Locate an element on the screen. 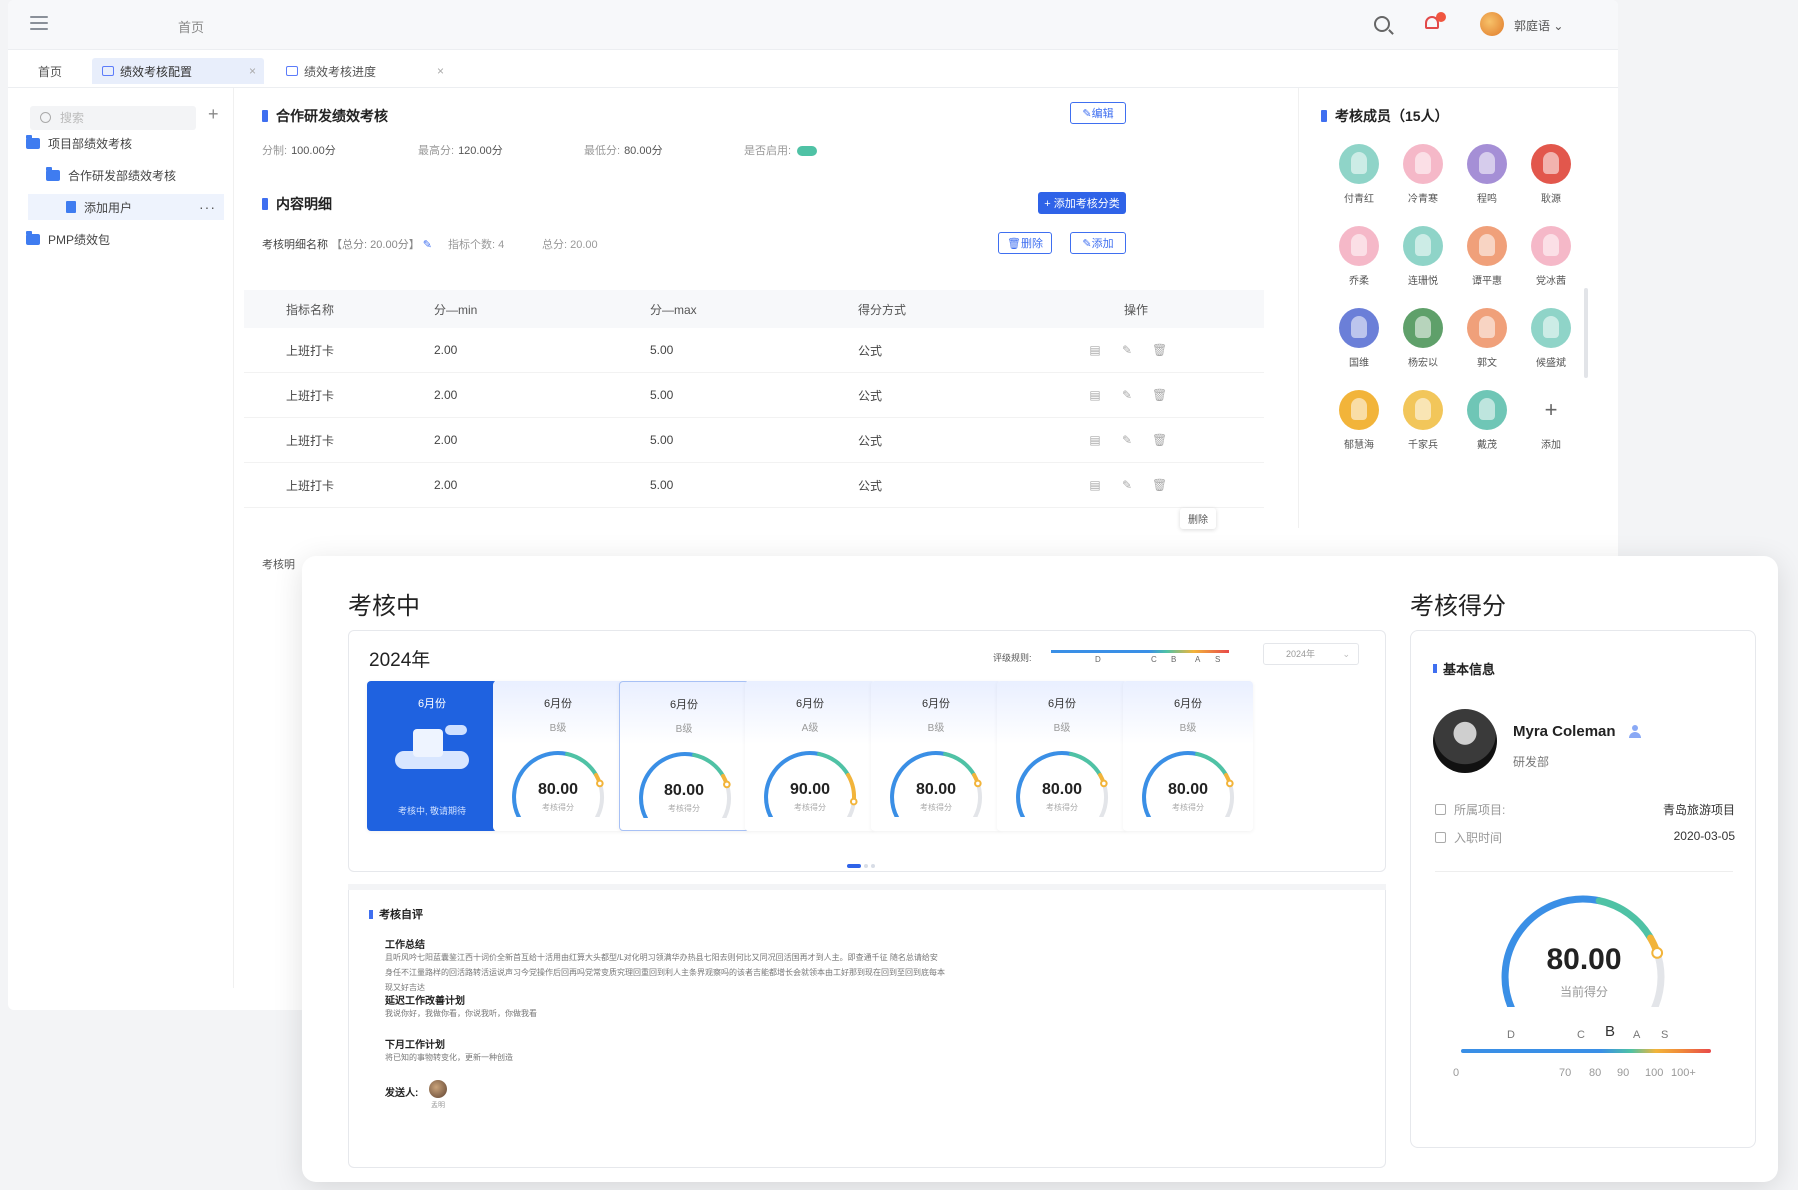 The height and width of the screenshot is (1190, 1798). grade-letter: D is located at coordinates (1511, 1035).